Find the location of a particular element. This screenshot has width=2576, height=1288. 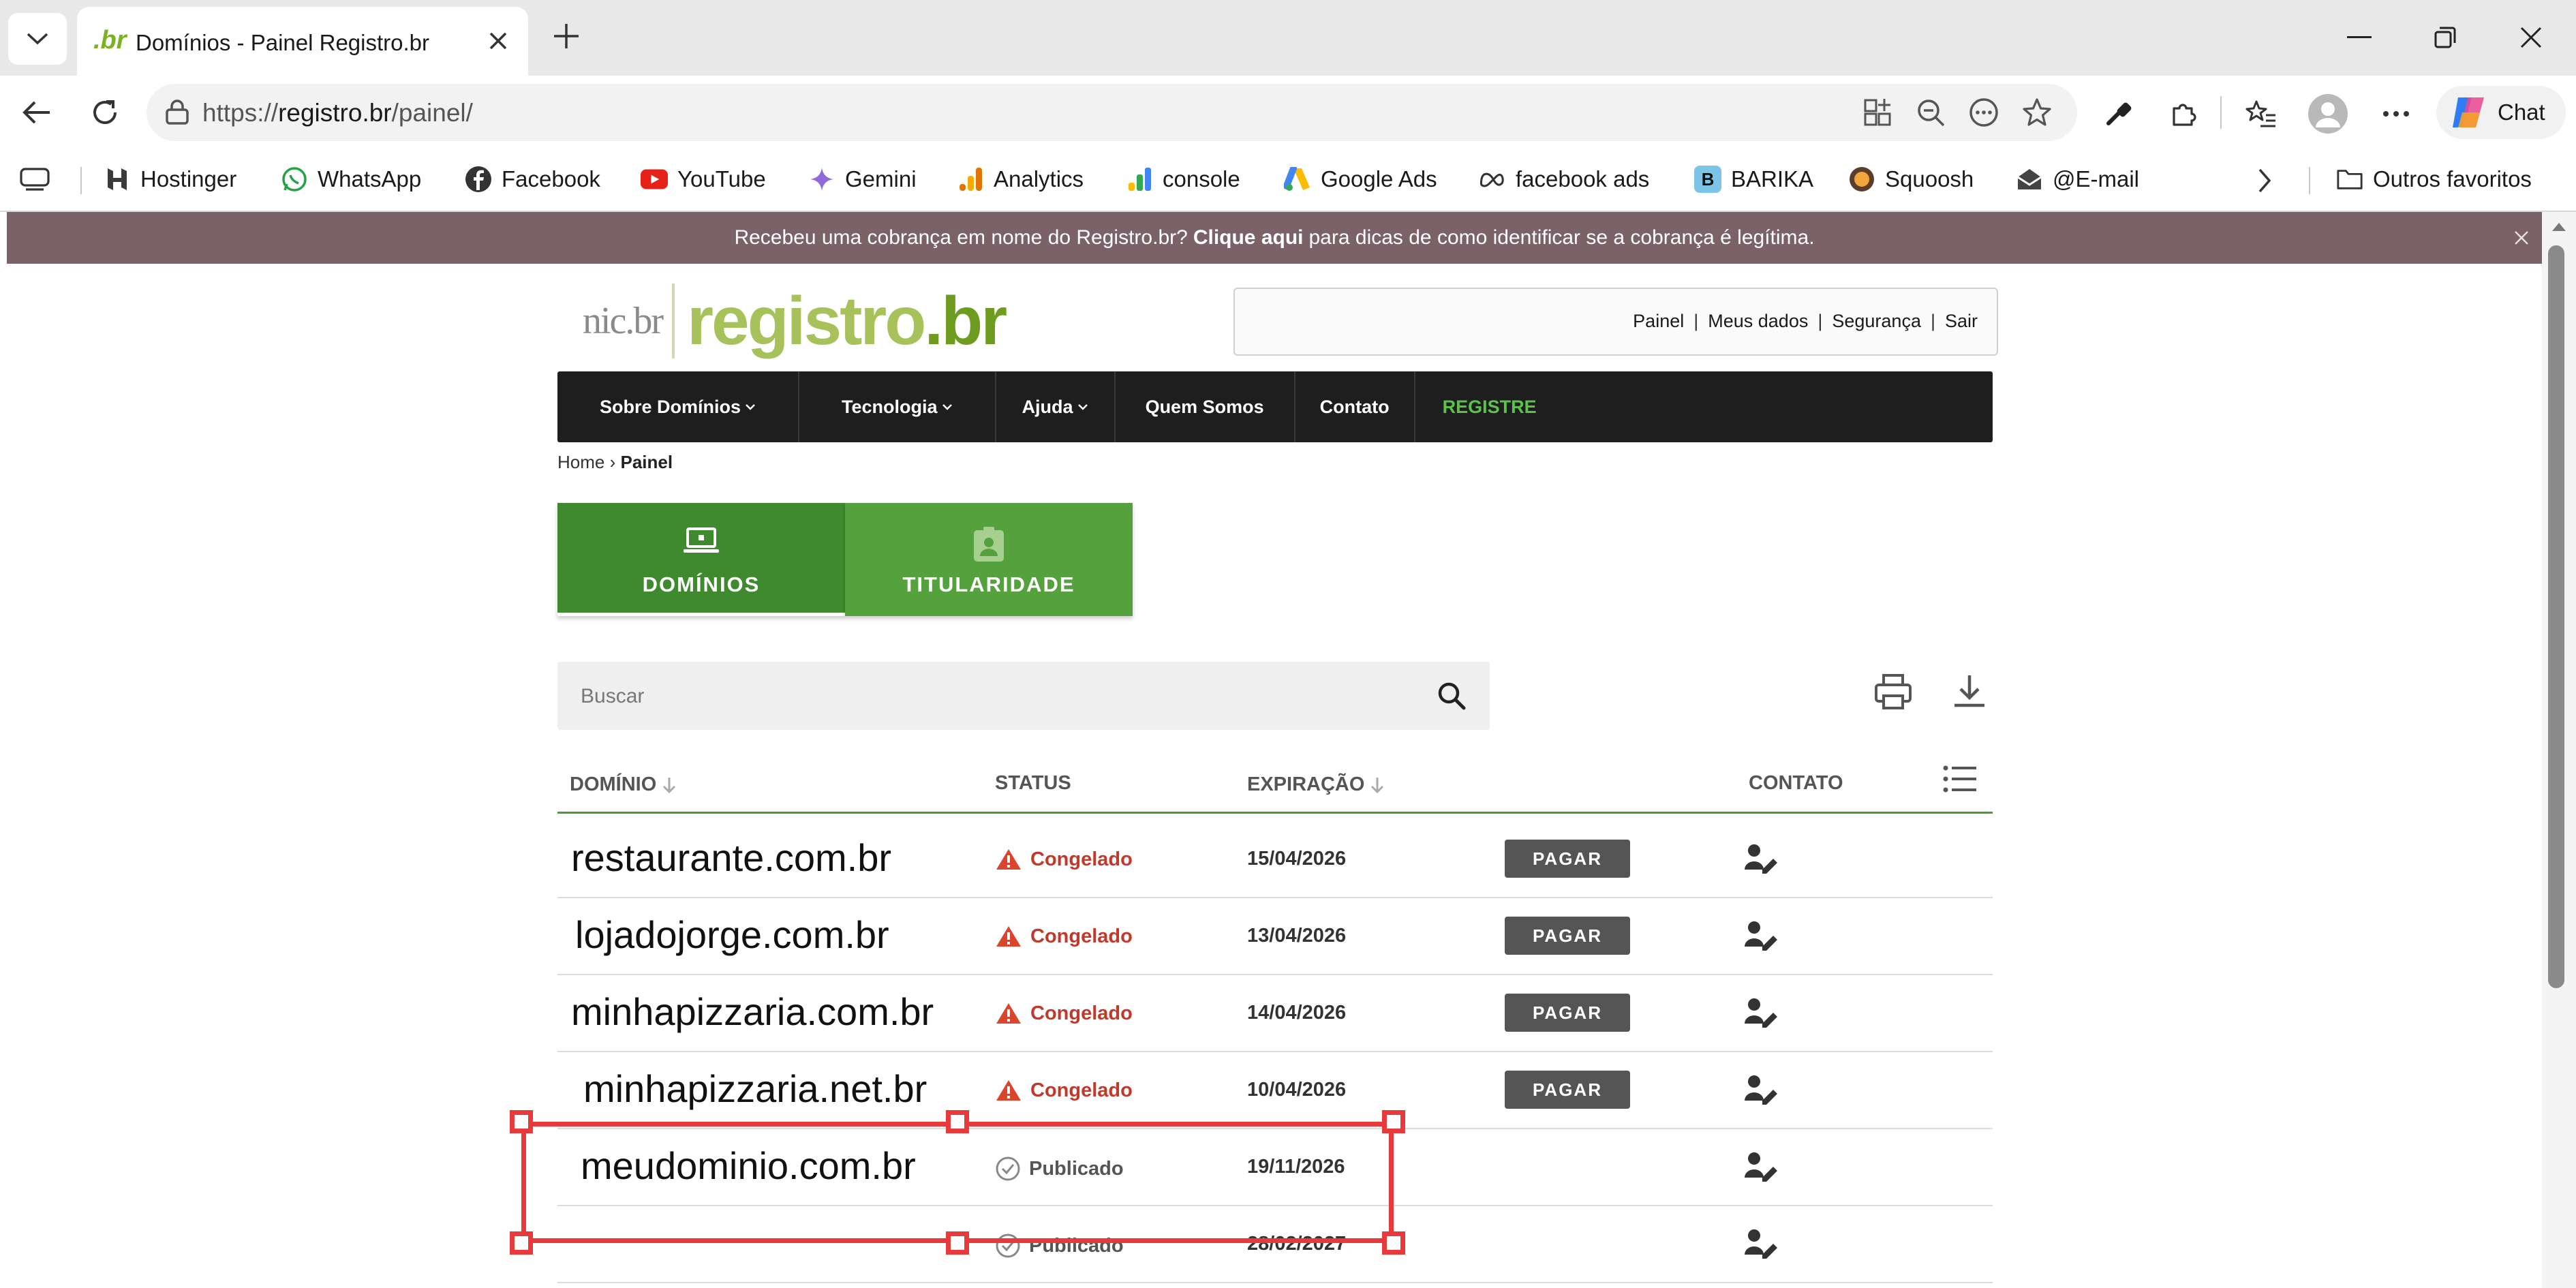

site-info-icon is located at coordinates (177, 112).